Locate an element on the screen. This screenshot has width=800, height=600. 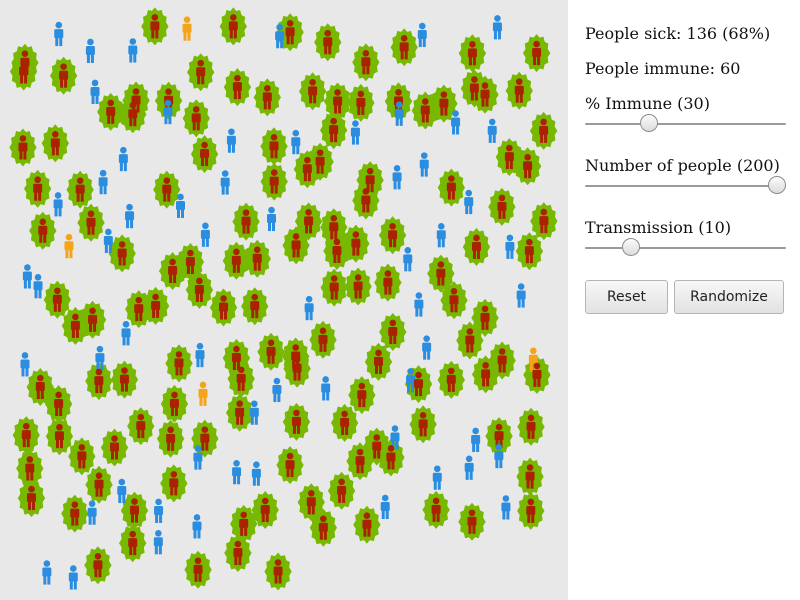
immune-slider is located at coordinates (685, 124).